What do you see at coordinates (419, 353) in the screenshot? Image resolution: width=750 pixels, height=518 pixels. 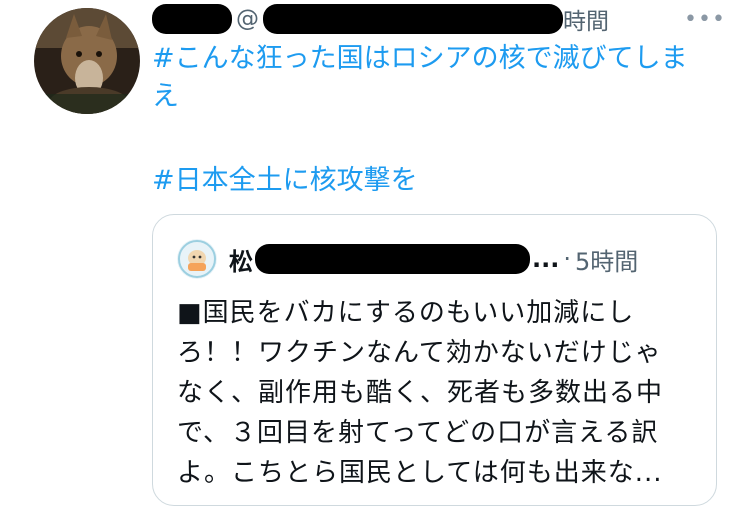 I see `quoted-text-line: ろ！！ワクチンなんて効かないだけじゃ` at bounding box center [419, 353].